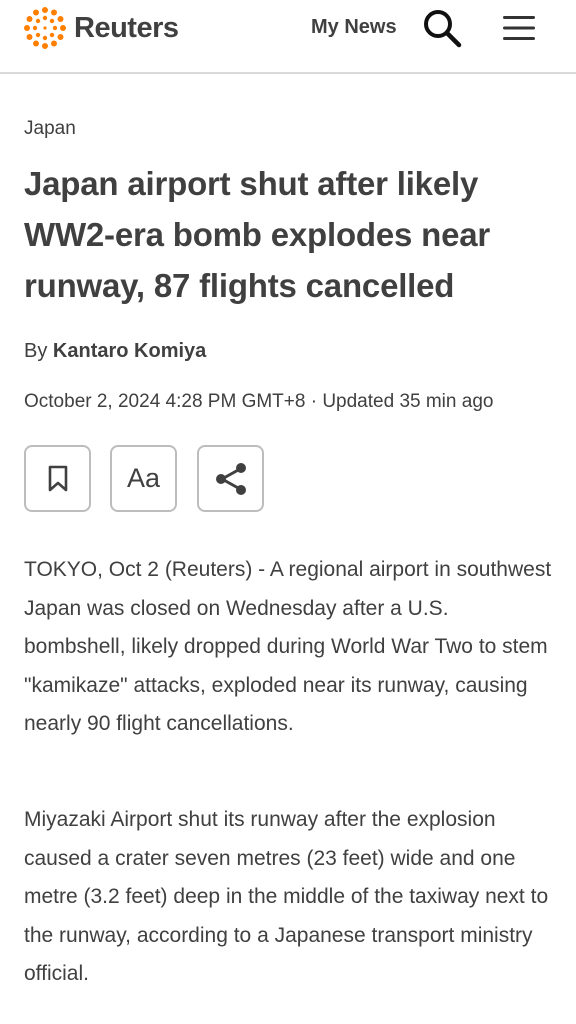 This screenshot has width=576, height=1024. Describe the element at coordinates (288, 37) in the screenshot. I see `site-header: Reuters My News` at that location.